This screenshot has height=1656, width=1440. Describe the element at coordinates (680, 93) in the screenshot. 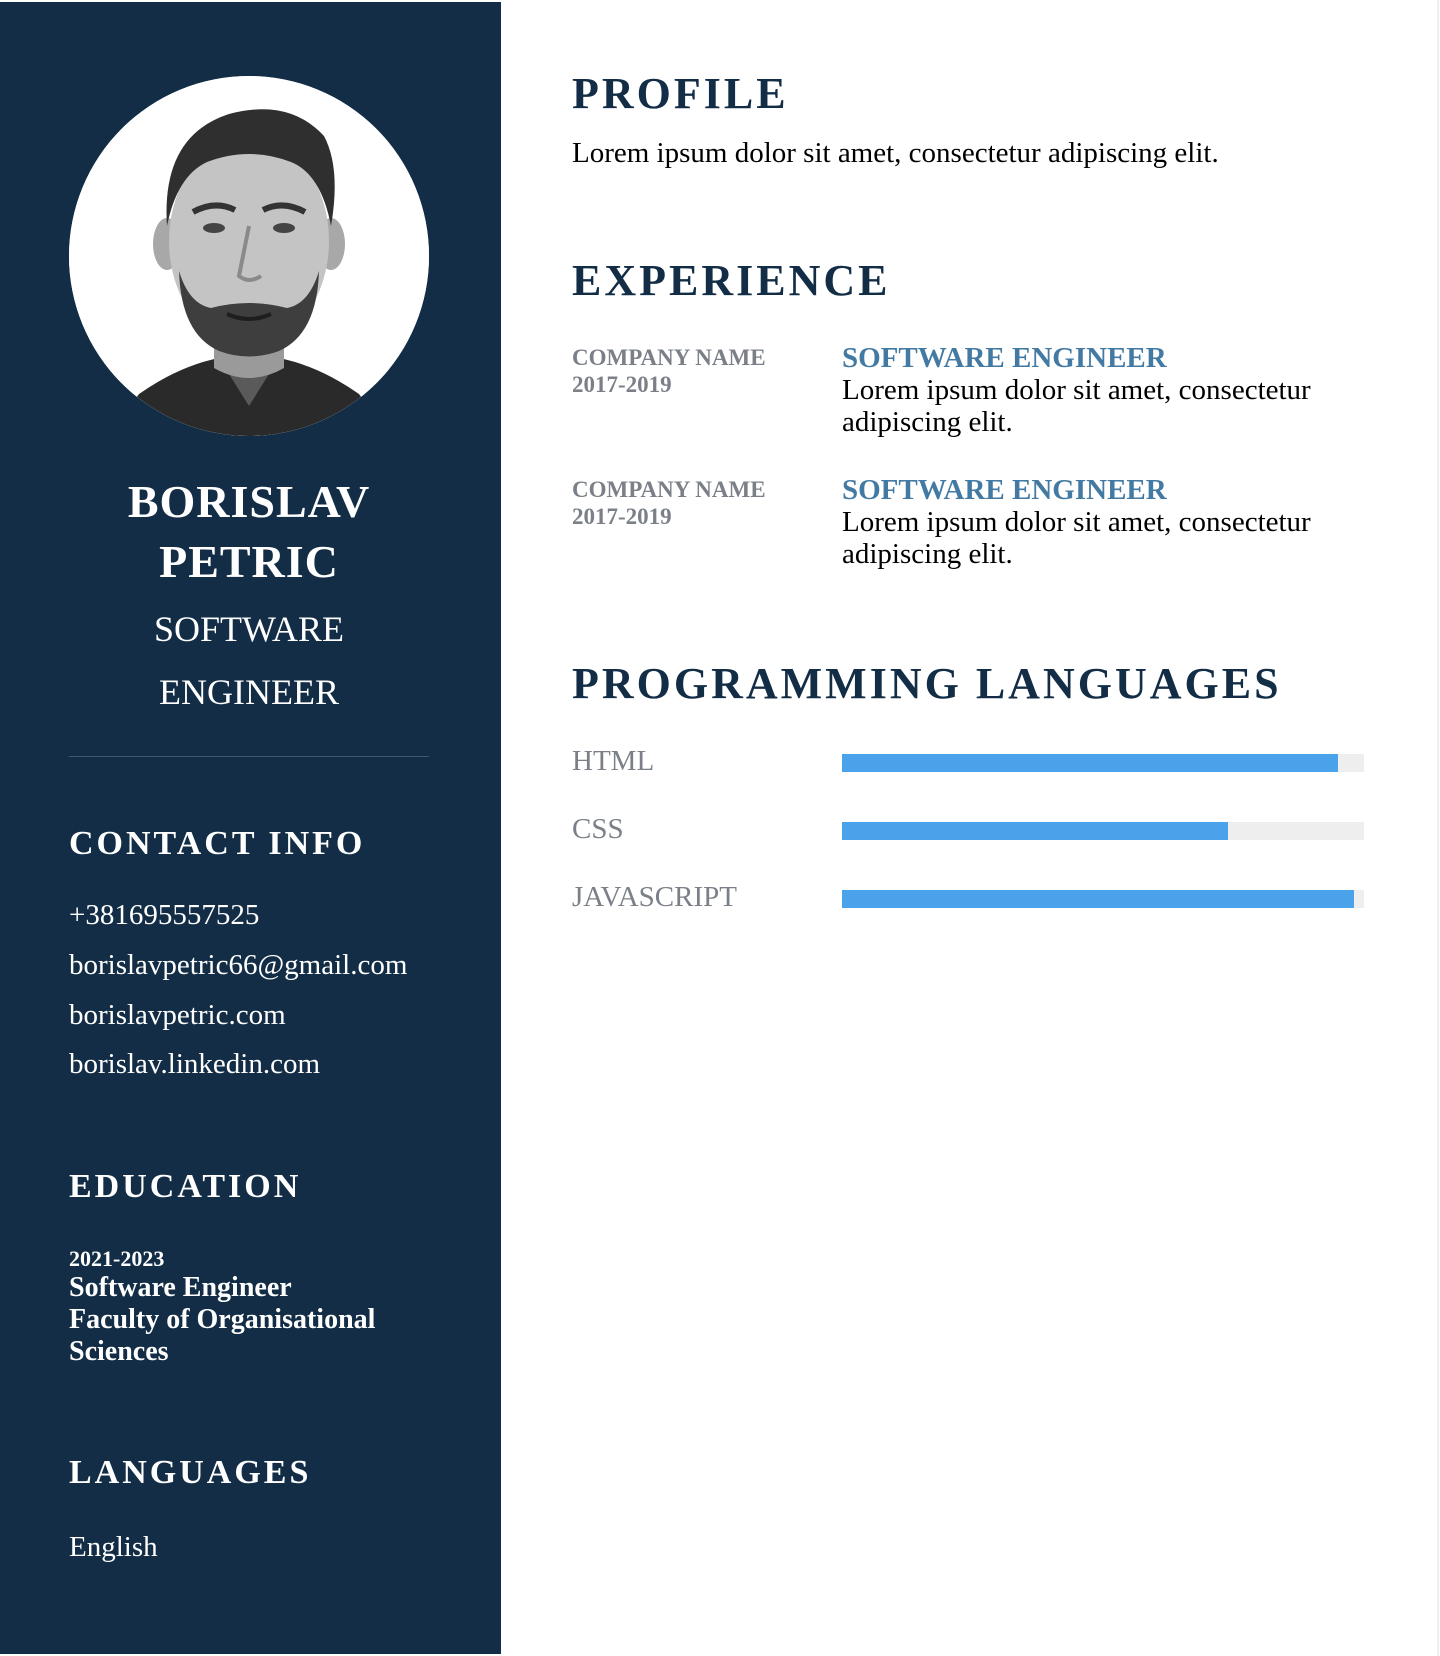

I see `profile-heading: PROFILE` at that location.